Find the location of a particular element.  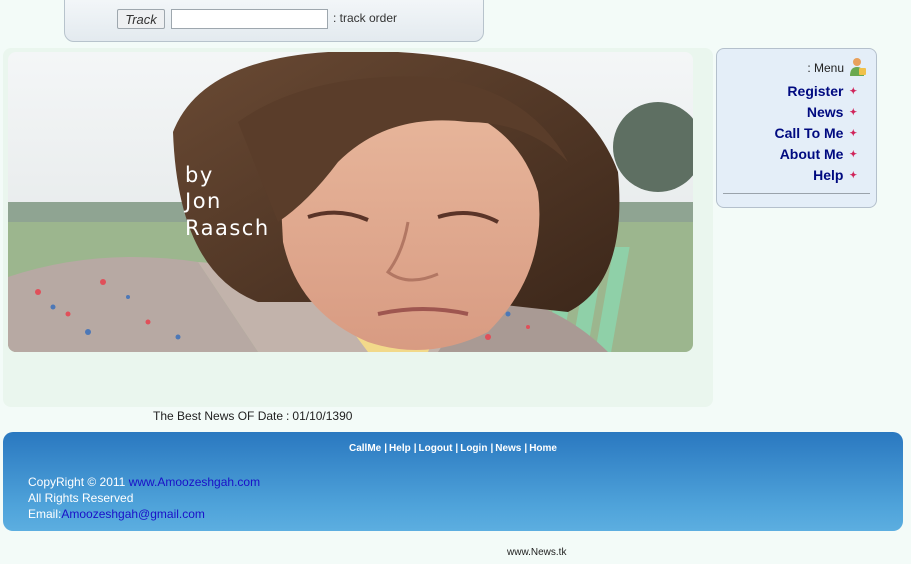

menu-title: : Menu is located at coordinates (825, 68).